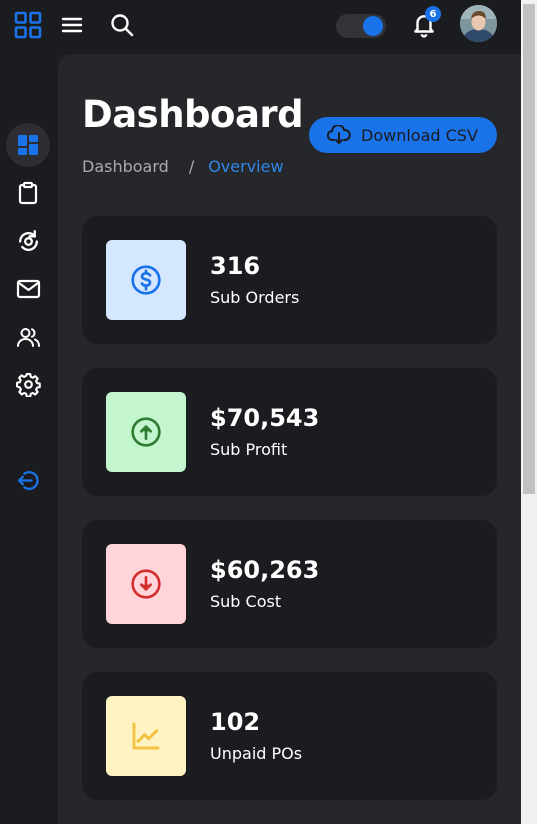 The height and width of the screenshot is (824, 537). Describe the element at coordinates (255, 297) in the screenshot. I see `stat-label: Sub Orders` at that location.